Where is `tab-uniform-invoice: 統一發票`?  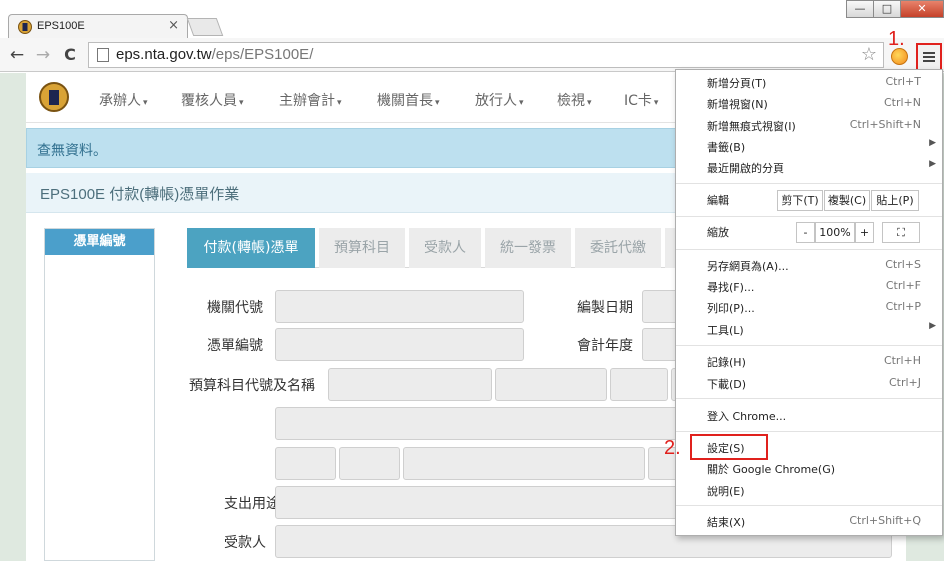
tab-uniform-invoice: 統一發票 is located at coordinates (528, 248).